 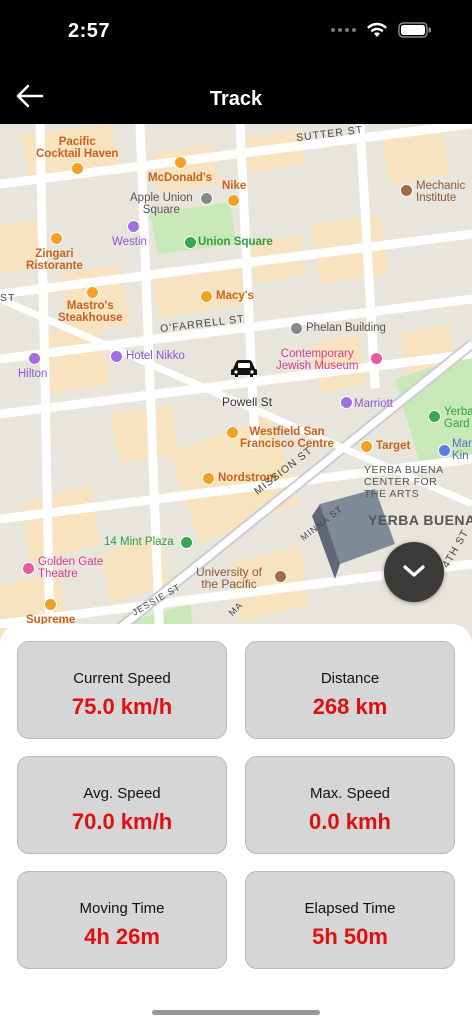 What do you see at coordinates (287, 438) in the screenshot?
I see `map-poi-label: Westfield San Francisco Centre` at bounding box center [287, 438].